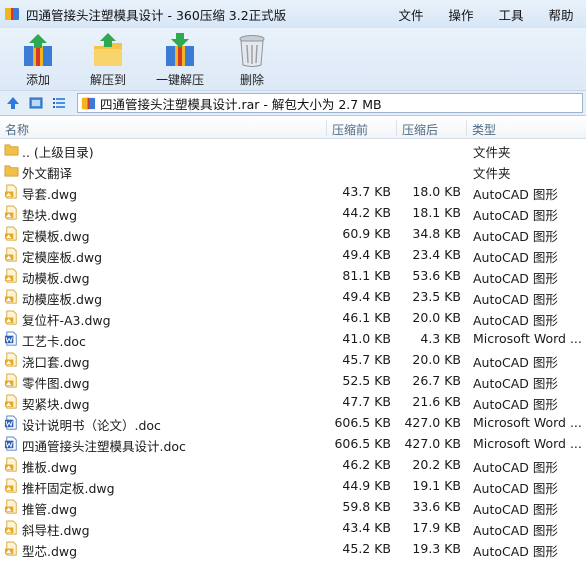 This screenshot has width=586, height=566. Describe the element at coordinates (484, 129) in the screenshot. I see `column-type: 类型` at that location.